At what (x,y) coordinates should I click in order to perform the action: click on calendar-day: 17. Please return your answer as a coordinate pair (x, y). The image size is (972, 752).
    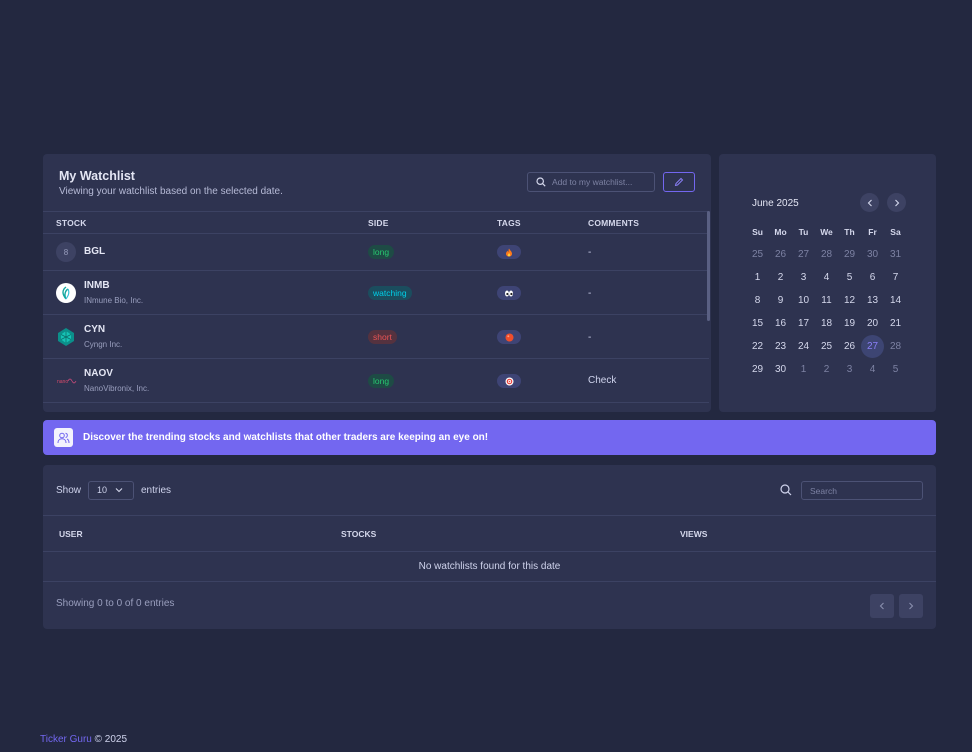
    Looking at the image, I should click on (803, 323).